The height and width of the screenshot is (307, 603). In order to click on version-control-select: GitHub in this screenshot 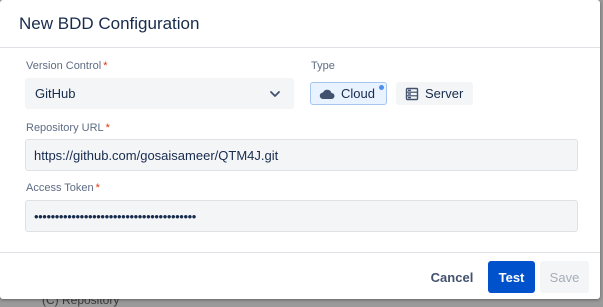, I will do `click(159, 93)`.